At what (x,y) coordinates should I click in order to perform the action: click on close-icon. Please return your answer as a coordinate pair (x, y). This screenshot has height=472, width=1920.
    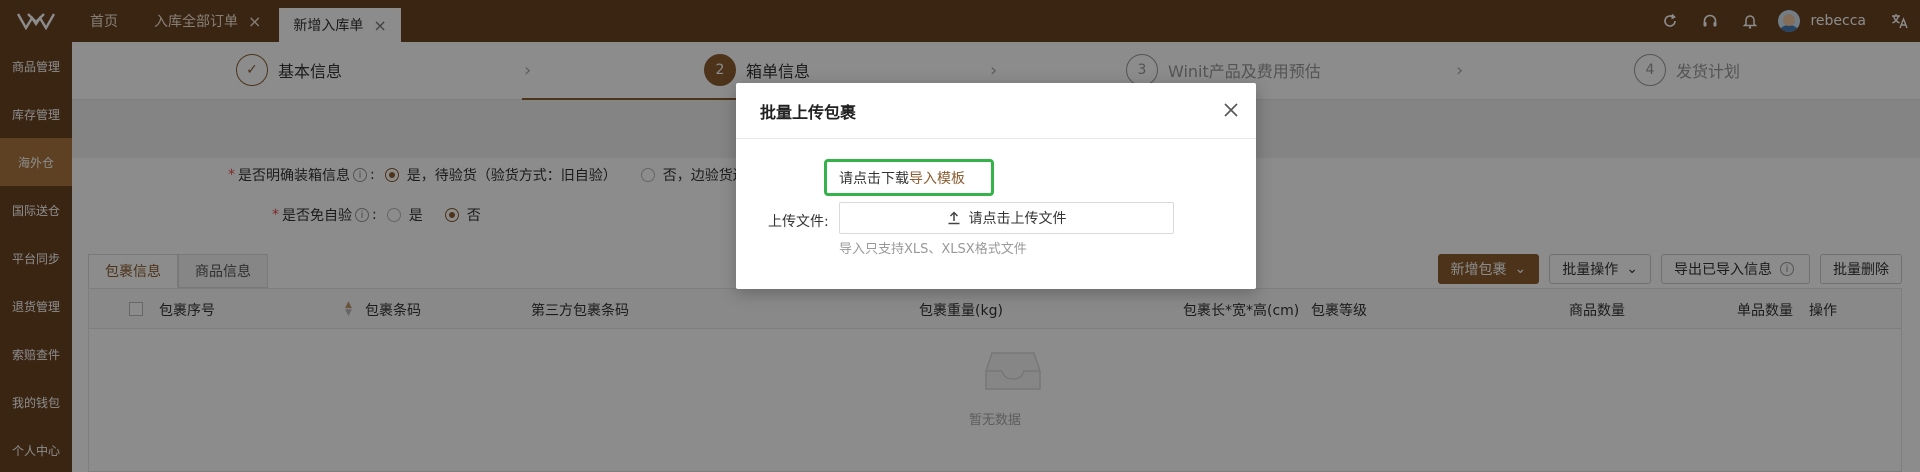
    Looking at the image, I should click on (1231, 110).